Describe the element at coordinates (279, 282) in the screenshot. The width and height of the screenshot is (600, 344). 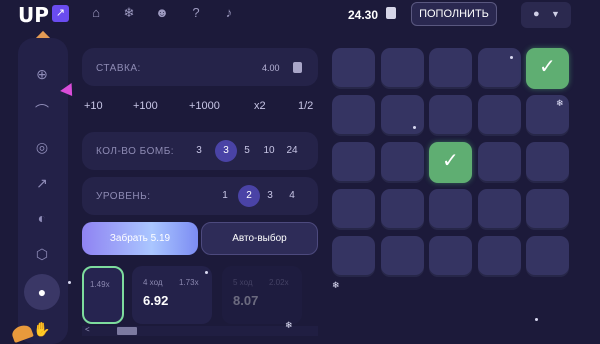
I see `history-multiplier: 2.02x` at that location.